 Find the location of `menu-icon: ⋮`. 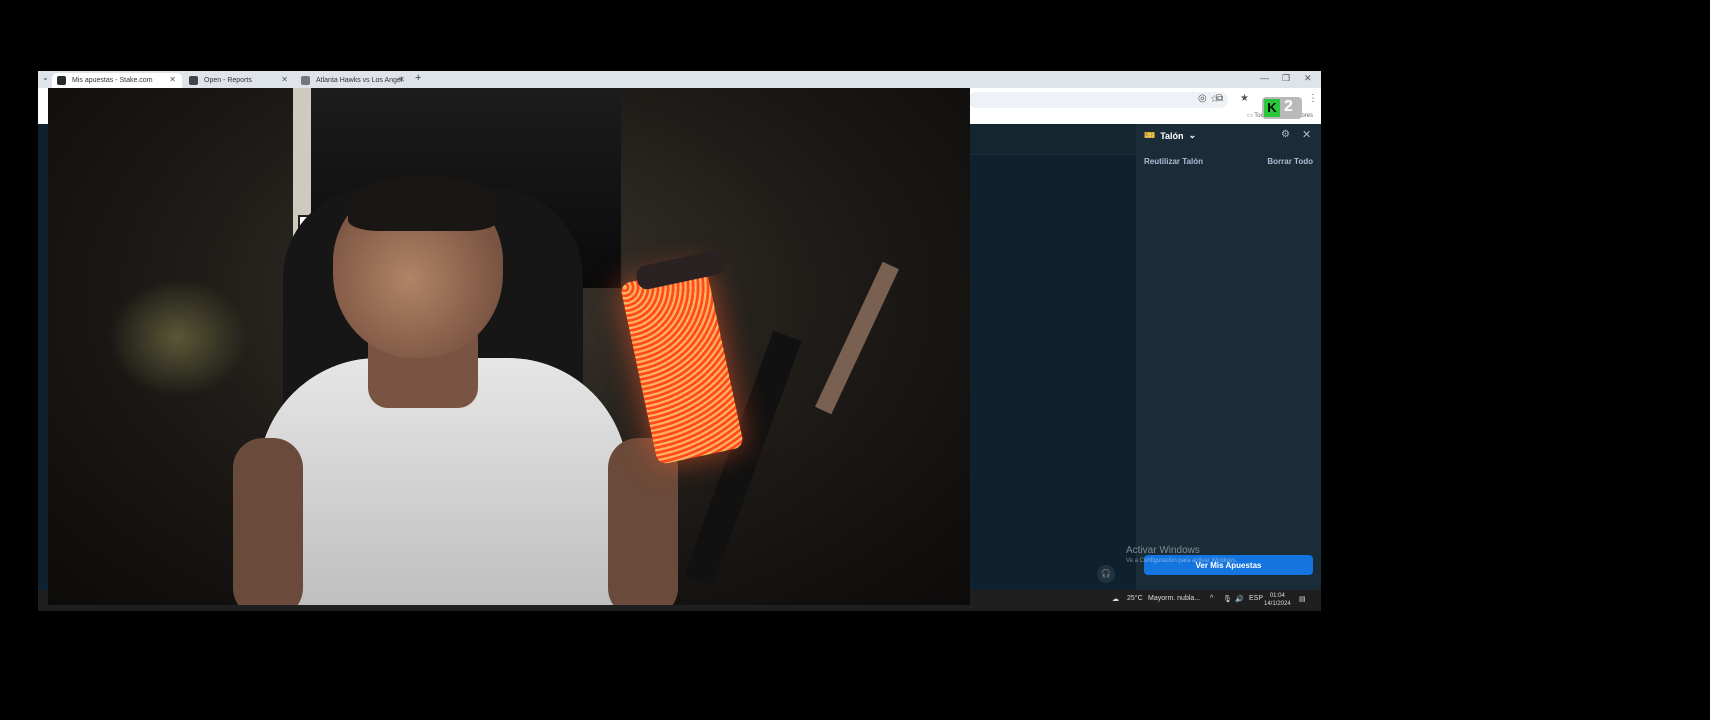

menu-icon: ⋮ is located at coordinates (1313, 98).